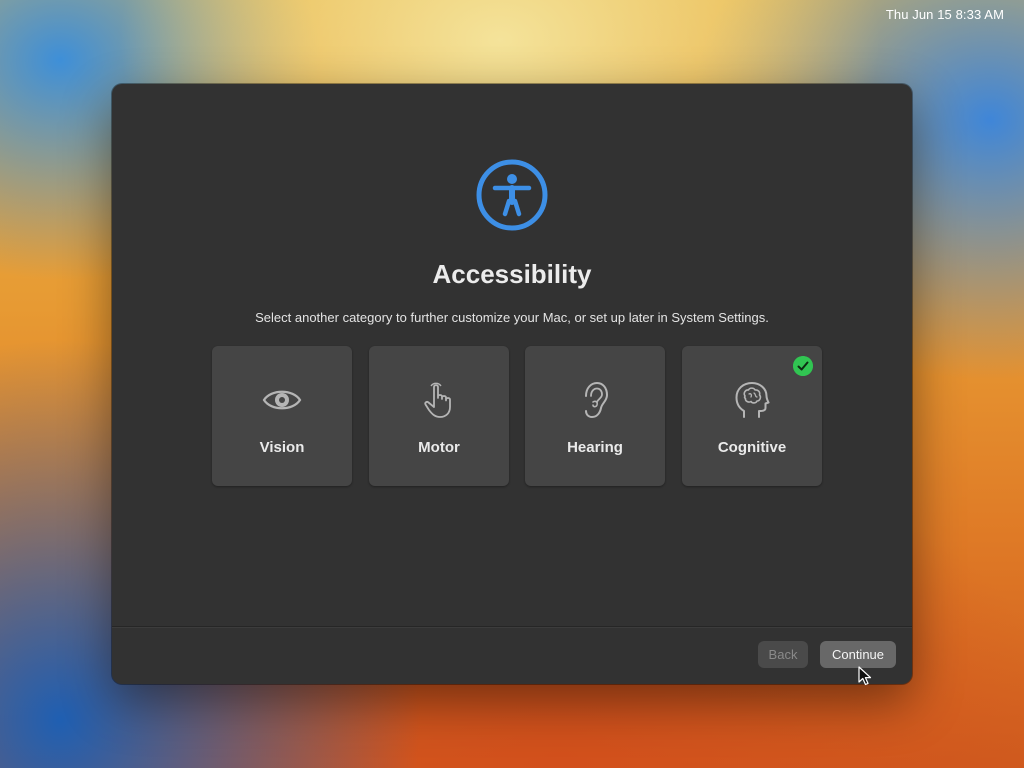 The width and height of the screenshot is (1024, 768). Describe the element at coordinates (437, 400) in the screenshot. I see `pointing-hand-icon` at that location.